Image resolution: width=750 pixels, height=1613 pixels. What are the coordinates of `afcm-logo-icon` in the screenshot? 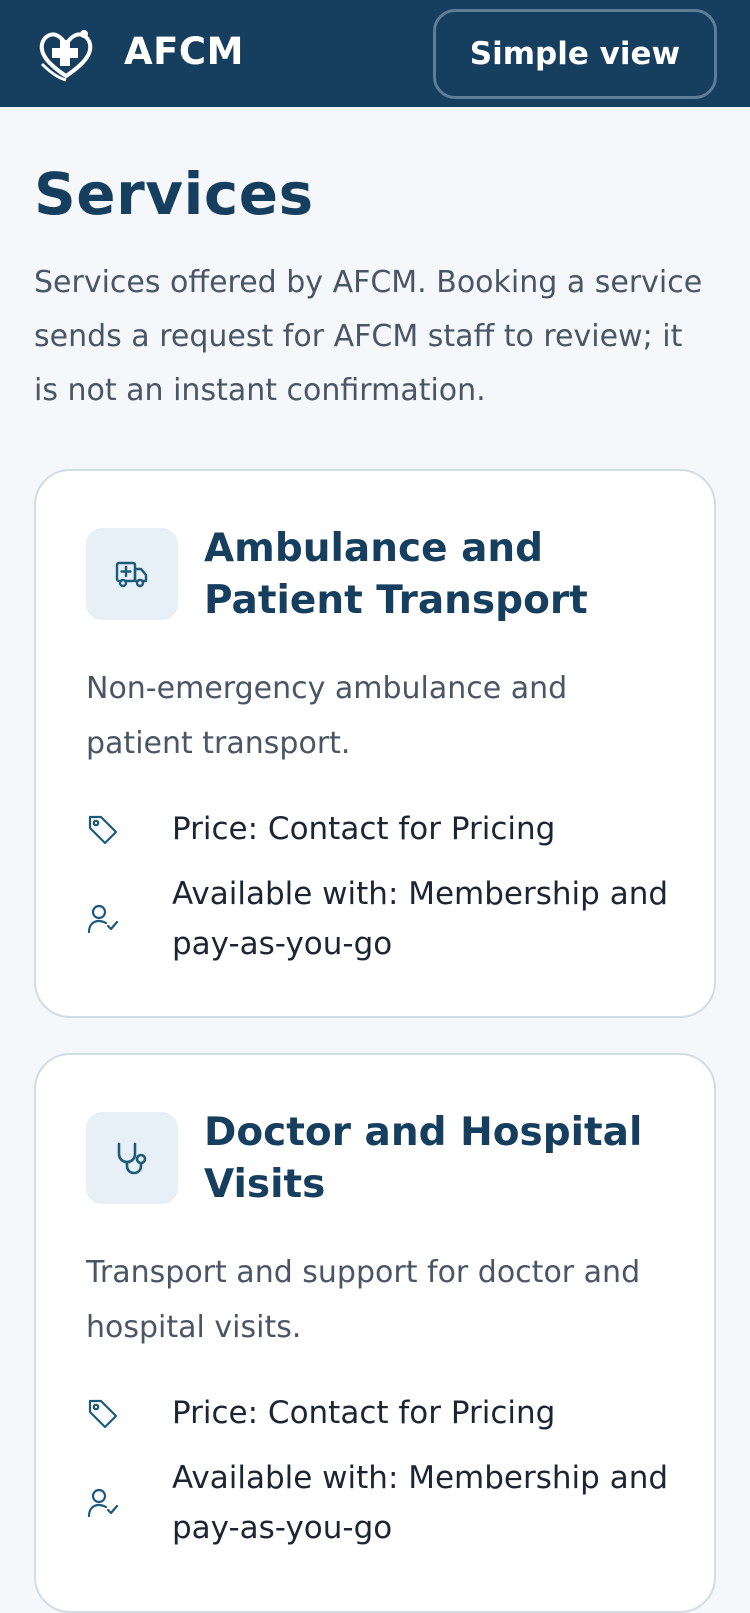 It's located at (66, 54).